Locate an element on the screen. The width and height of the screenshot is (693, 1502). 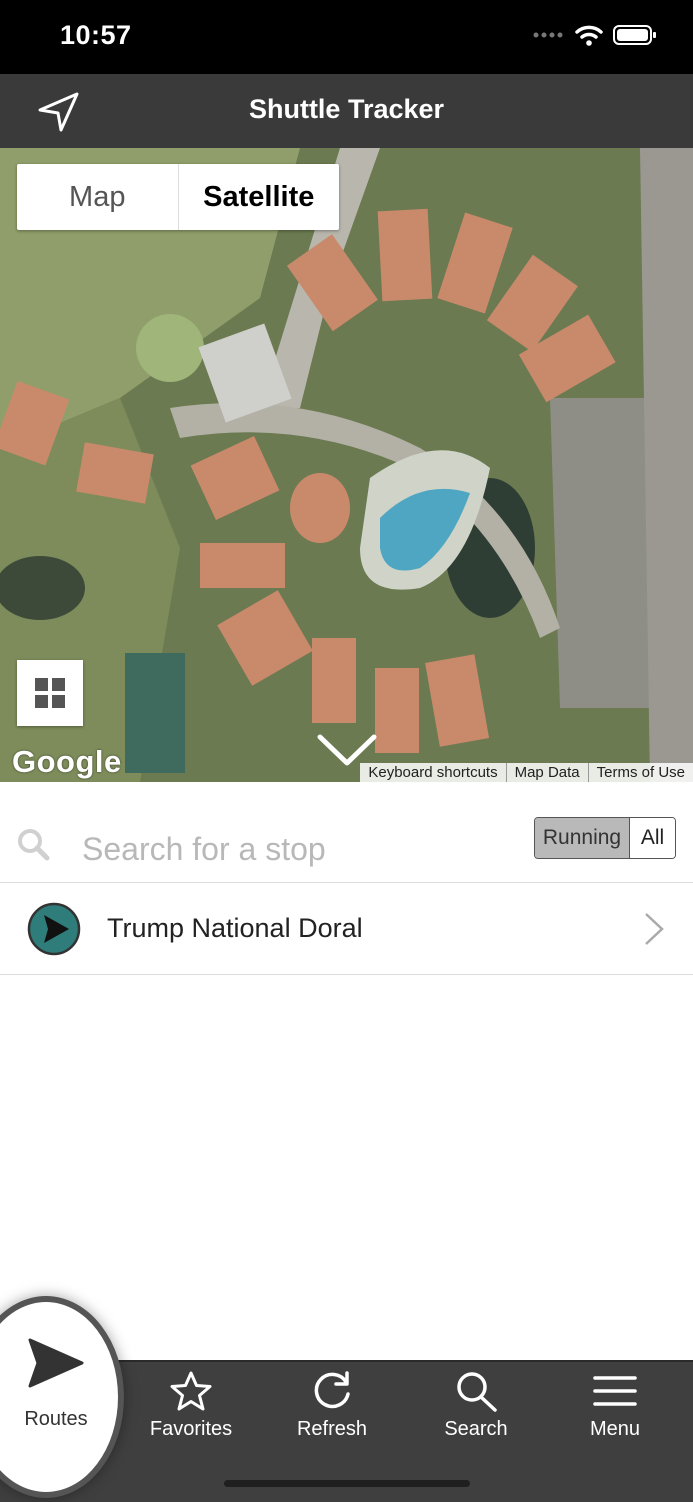
hamburger-icon is located at coordinates (615, 1391).